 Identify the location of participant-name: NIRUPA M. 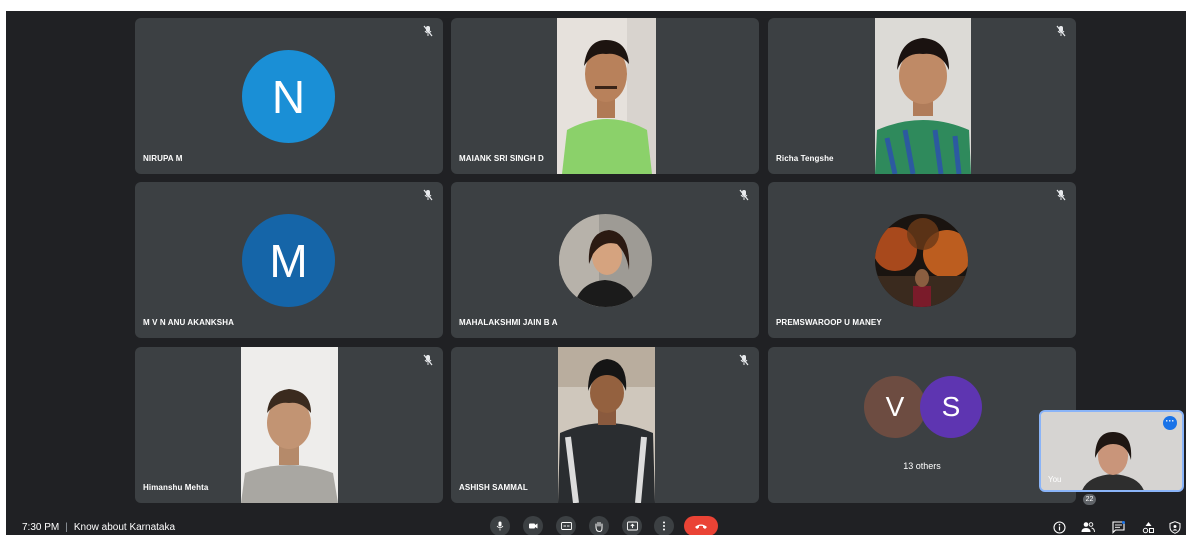
(163, 158).